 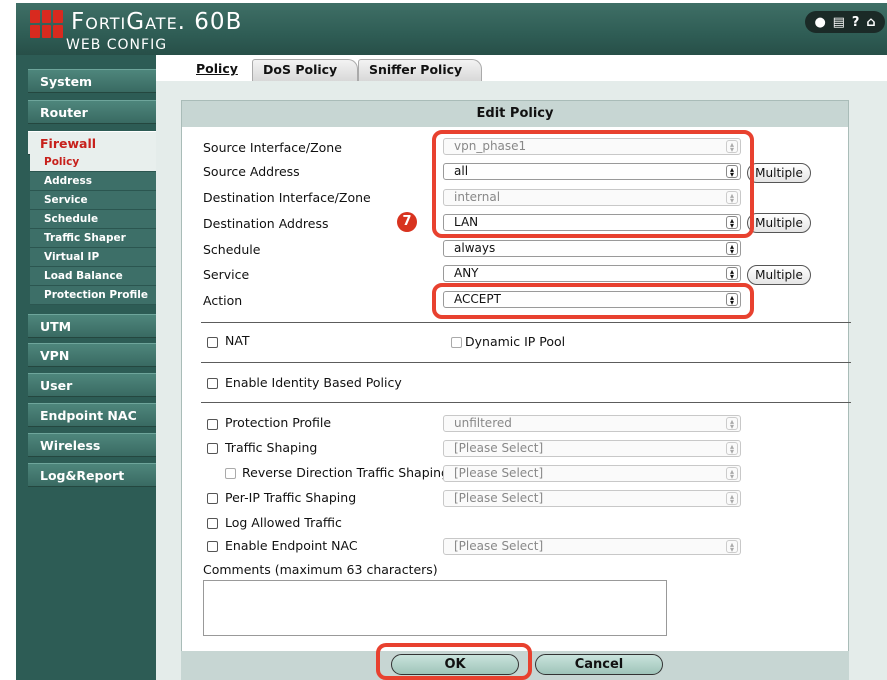 What do you see at coordinates (456, 342) in the screenshot?
I see `dynamic-ip-pool-checkbox` at bounding box center [456, 342].